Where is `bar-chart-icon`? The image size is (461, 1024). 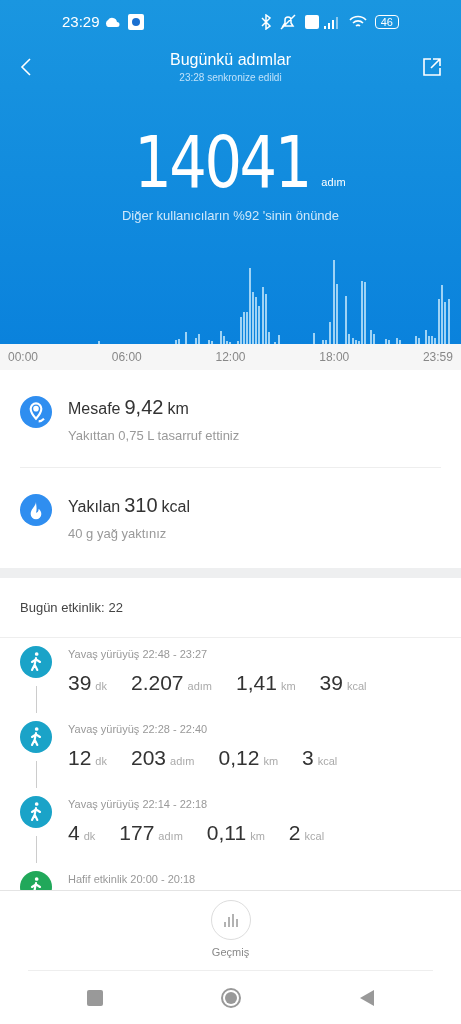 bar-chart-icon is located at coordinates (230, 920).